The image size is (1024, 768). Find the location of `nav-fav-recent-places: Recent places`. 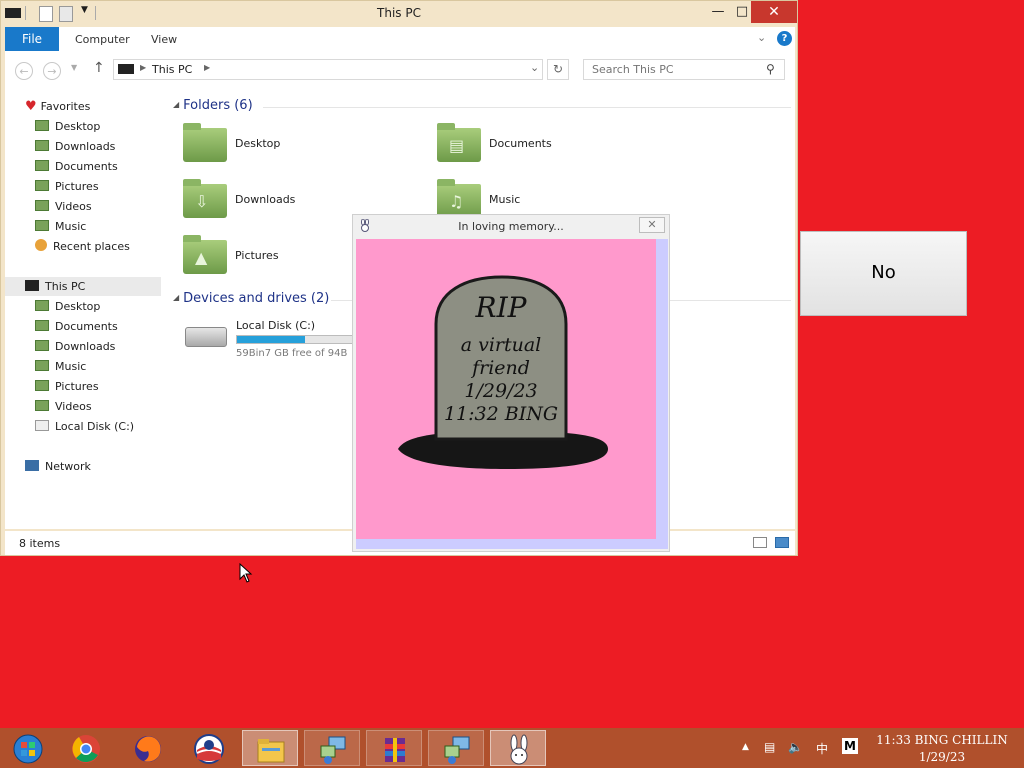

nav-fav-recent-places: Recent places is located at coordinates (82, 247).